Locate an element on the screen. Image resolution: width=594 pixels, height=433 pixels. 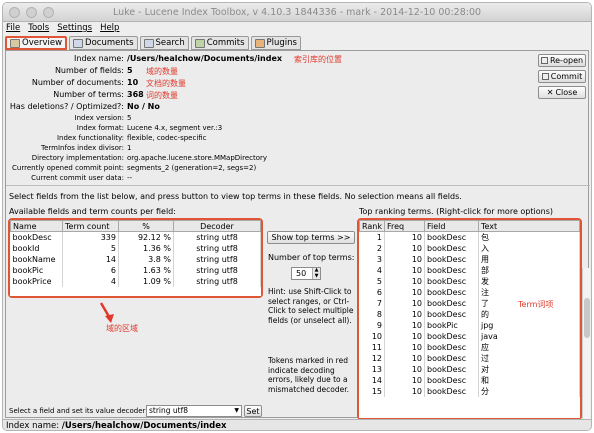
tab-search: Search is located at coordinates (164, 43).